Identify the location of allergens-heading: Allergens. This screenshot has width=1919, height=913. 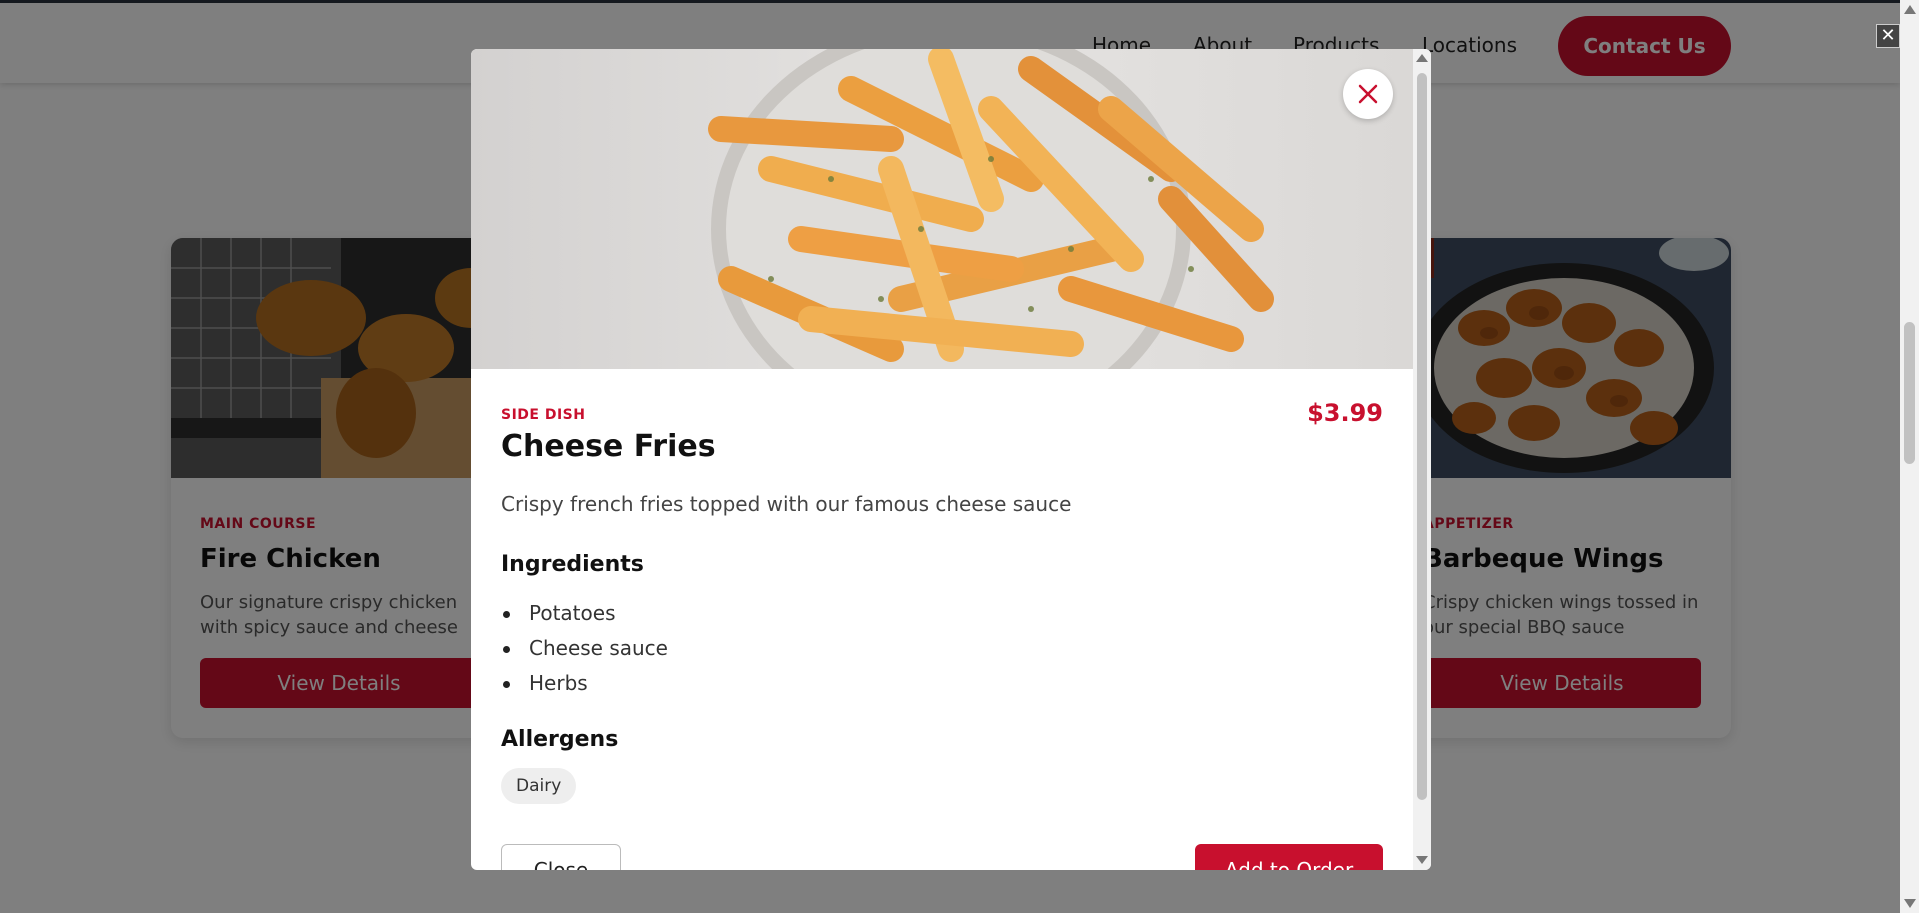
(560, 739).